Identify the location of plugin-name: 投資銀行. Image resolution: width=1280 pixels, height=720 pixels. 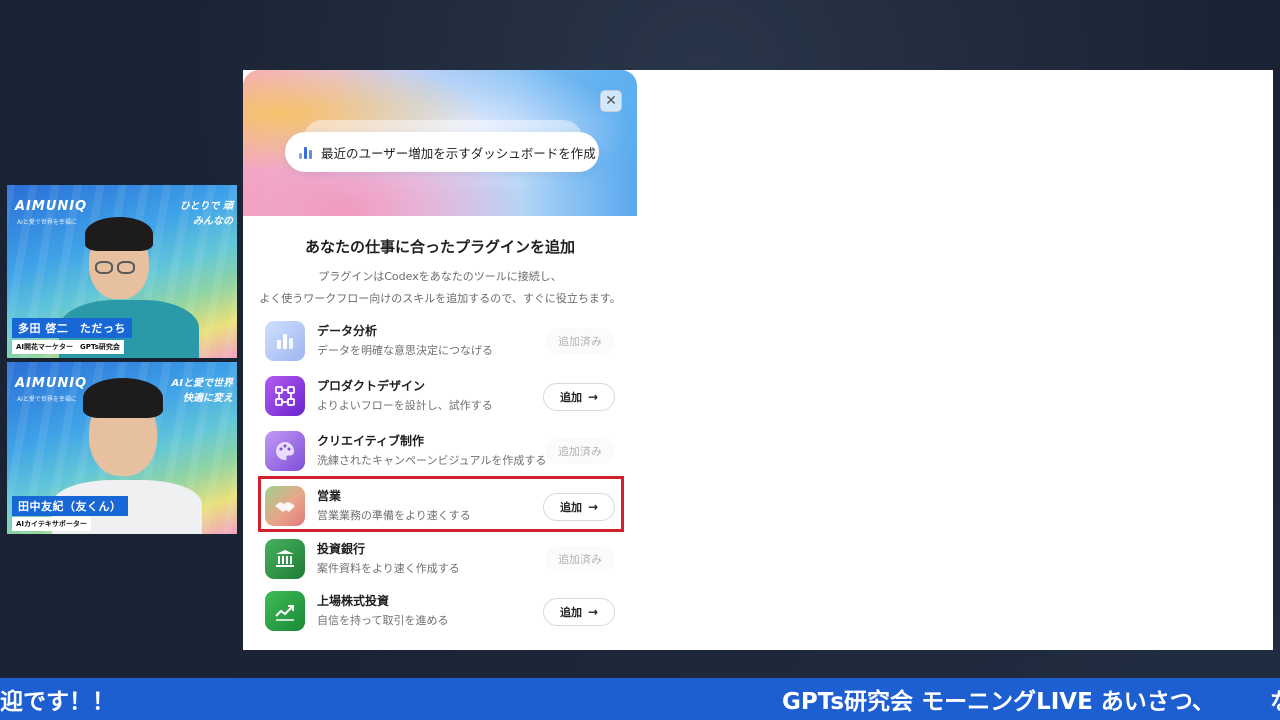
(341, 549).